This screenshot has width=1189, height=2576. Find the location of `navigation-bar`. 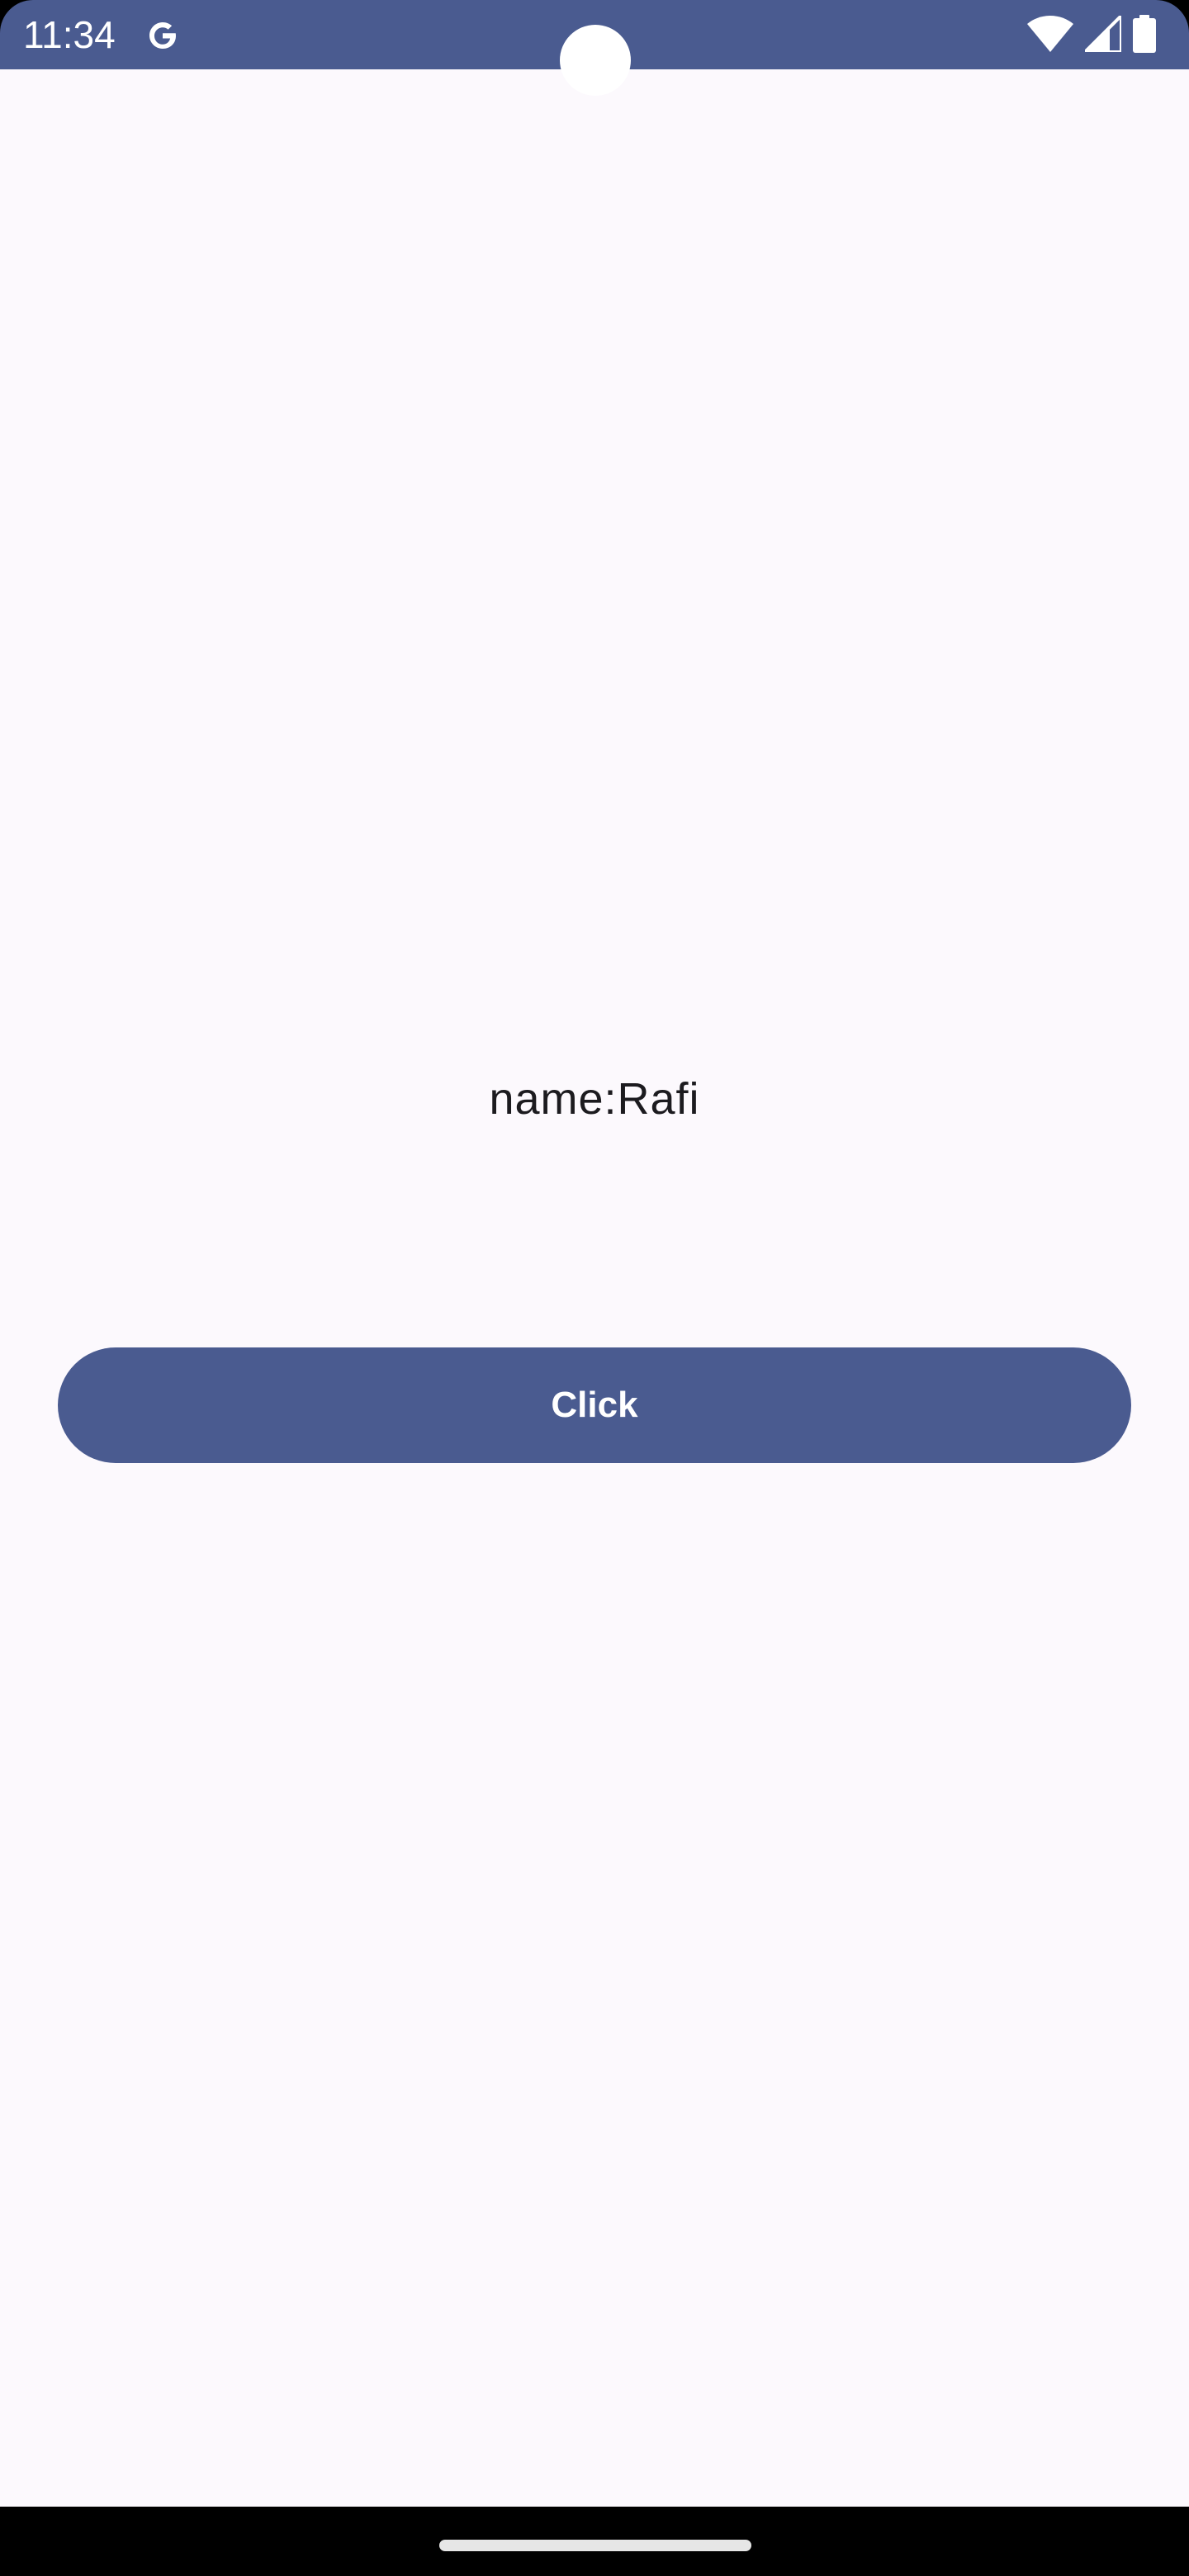

navigation-bar is located at coordinates (594, 2541).